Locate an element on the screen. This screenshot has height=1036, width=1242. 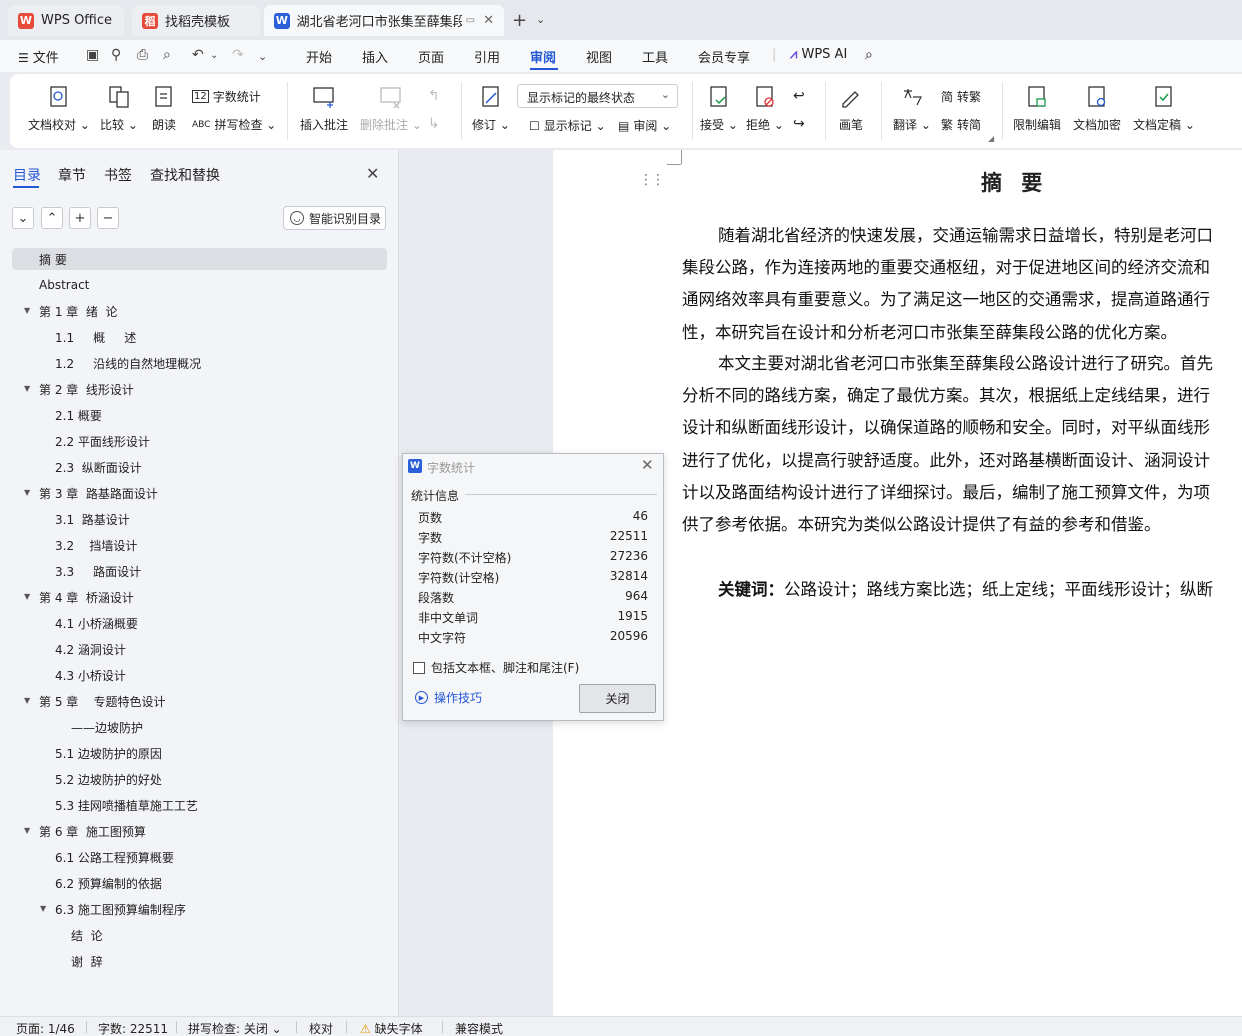
toc-item: 2.1 概要 is located at coordinates (78, 415).